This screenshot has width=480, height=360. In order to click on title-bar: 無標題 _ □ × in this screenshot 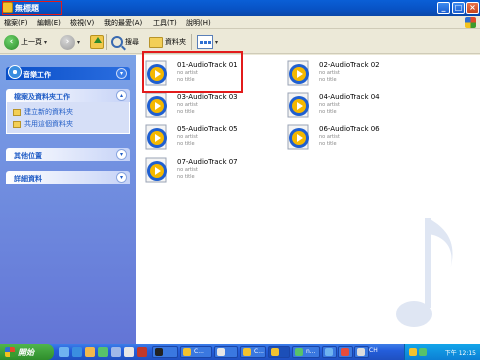, I will do `click(240, 8)`.